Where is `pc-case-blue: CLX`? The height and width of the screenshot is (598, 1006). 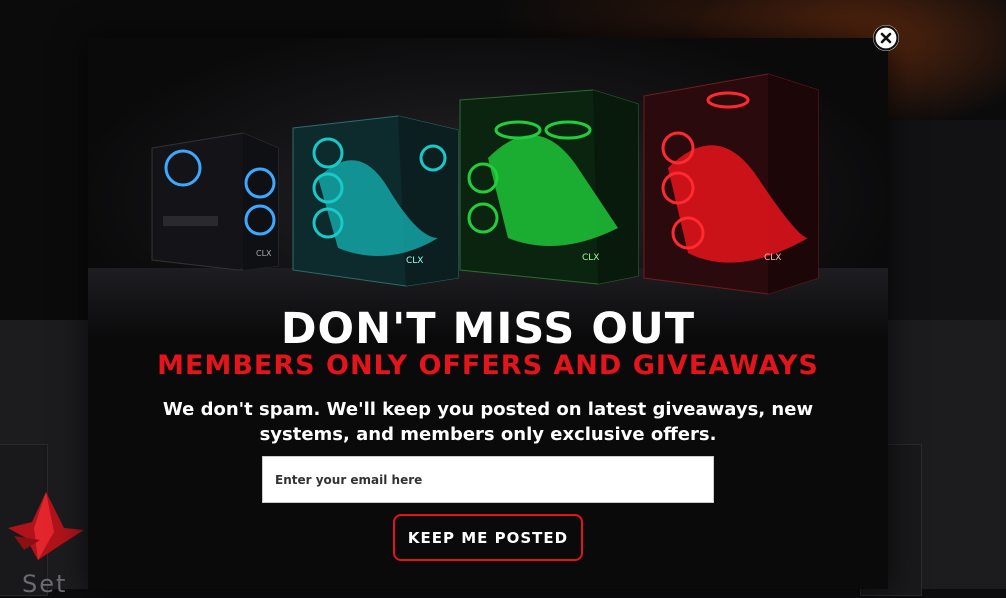
pc-case-blue: CLX is located at coordinates (215, 201).